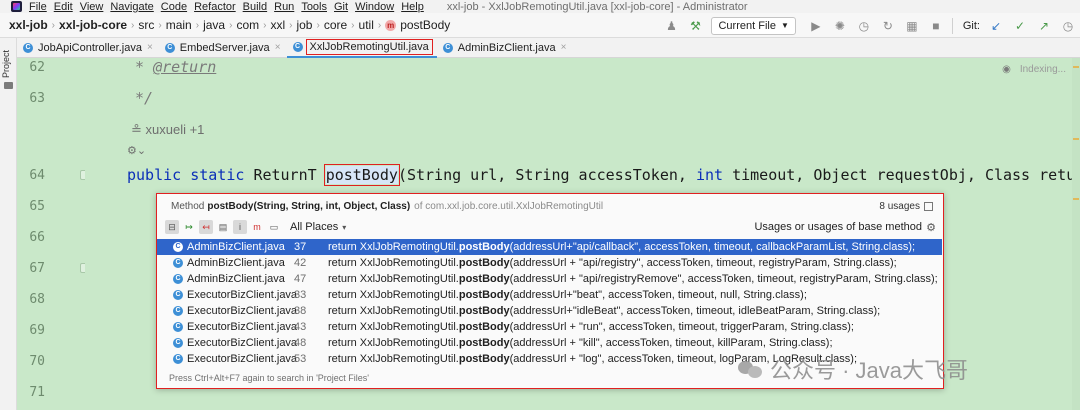  Describe the element at coordinates (425, 25) in the screenshot. I see `breadcrumb-item: postBody` at that location.